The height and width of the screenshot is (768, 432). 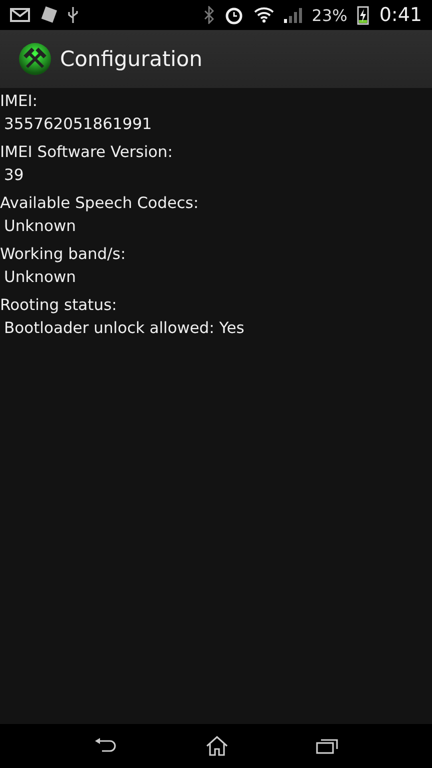 I want to click on field-label: Available Speech Codecs:, so click(x=100, y=203).